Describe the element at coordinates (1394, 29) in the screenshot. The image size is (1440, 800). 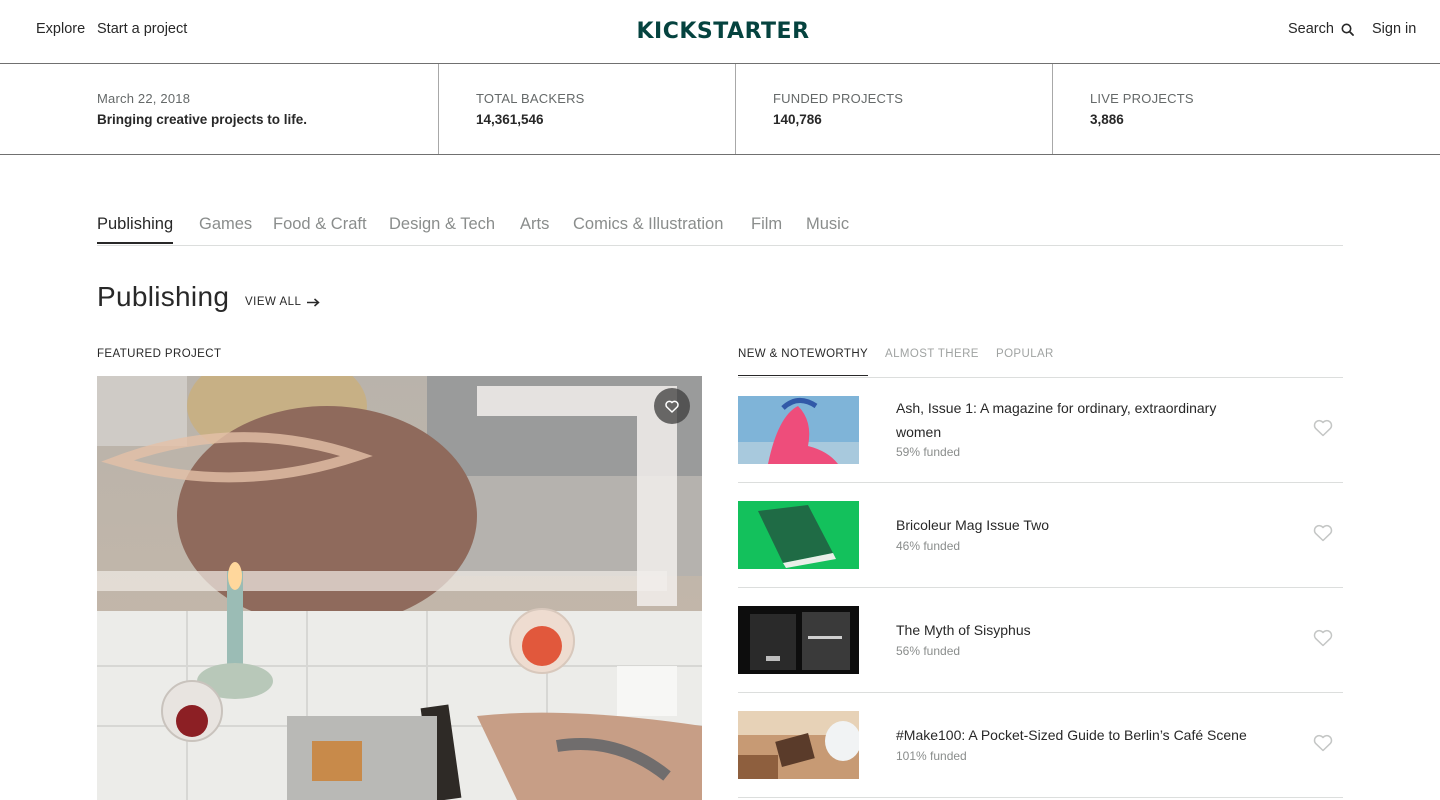
I see `sign-in-link: Sign in` at that location.